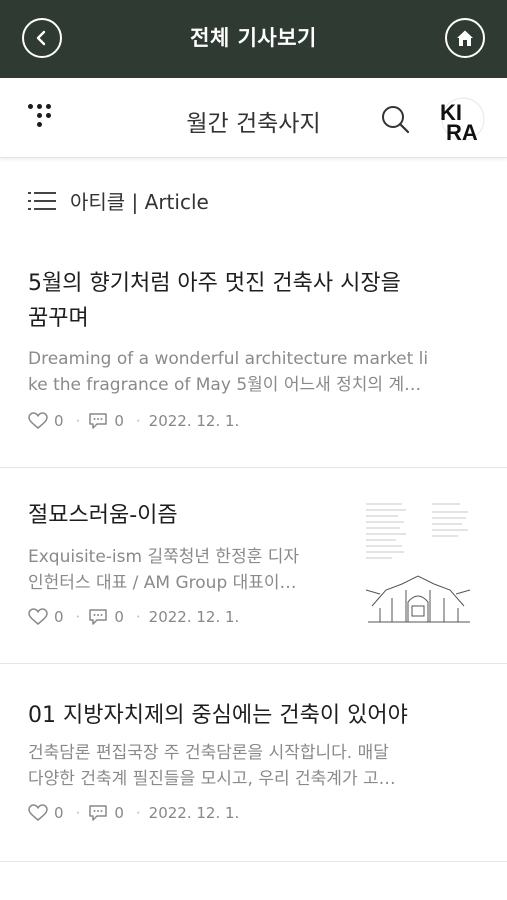 This screenshot has height=900, width=507. What do you see at coordinates (253, 121) in the screenshot?
I see `site-title: 월간 건축사지` at bounding box center [253, 121].